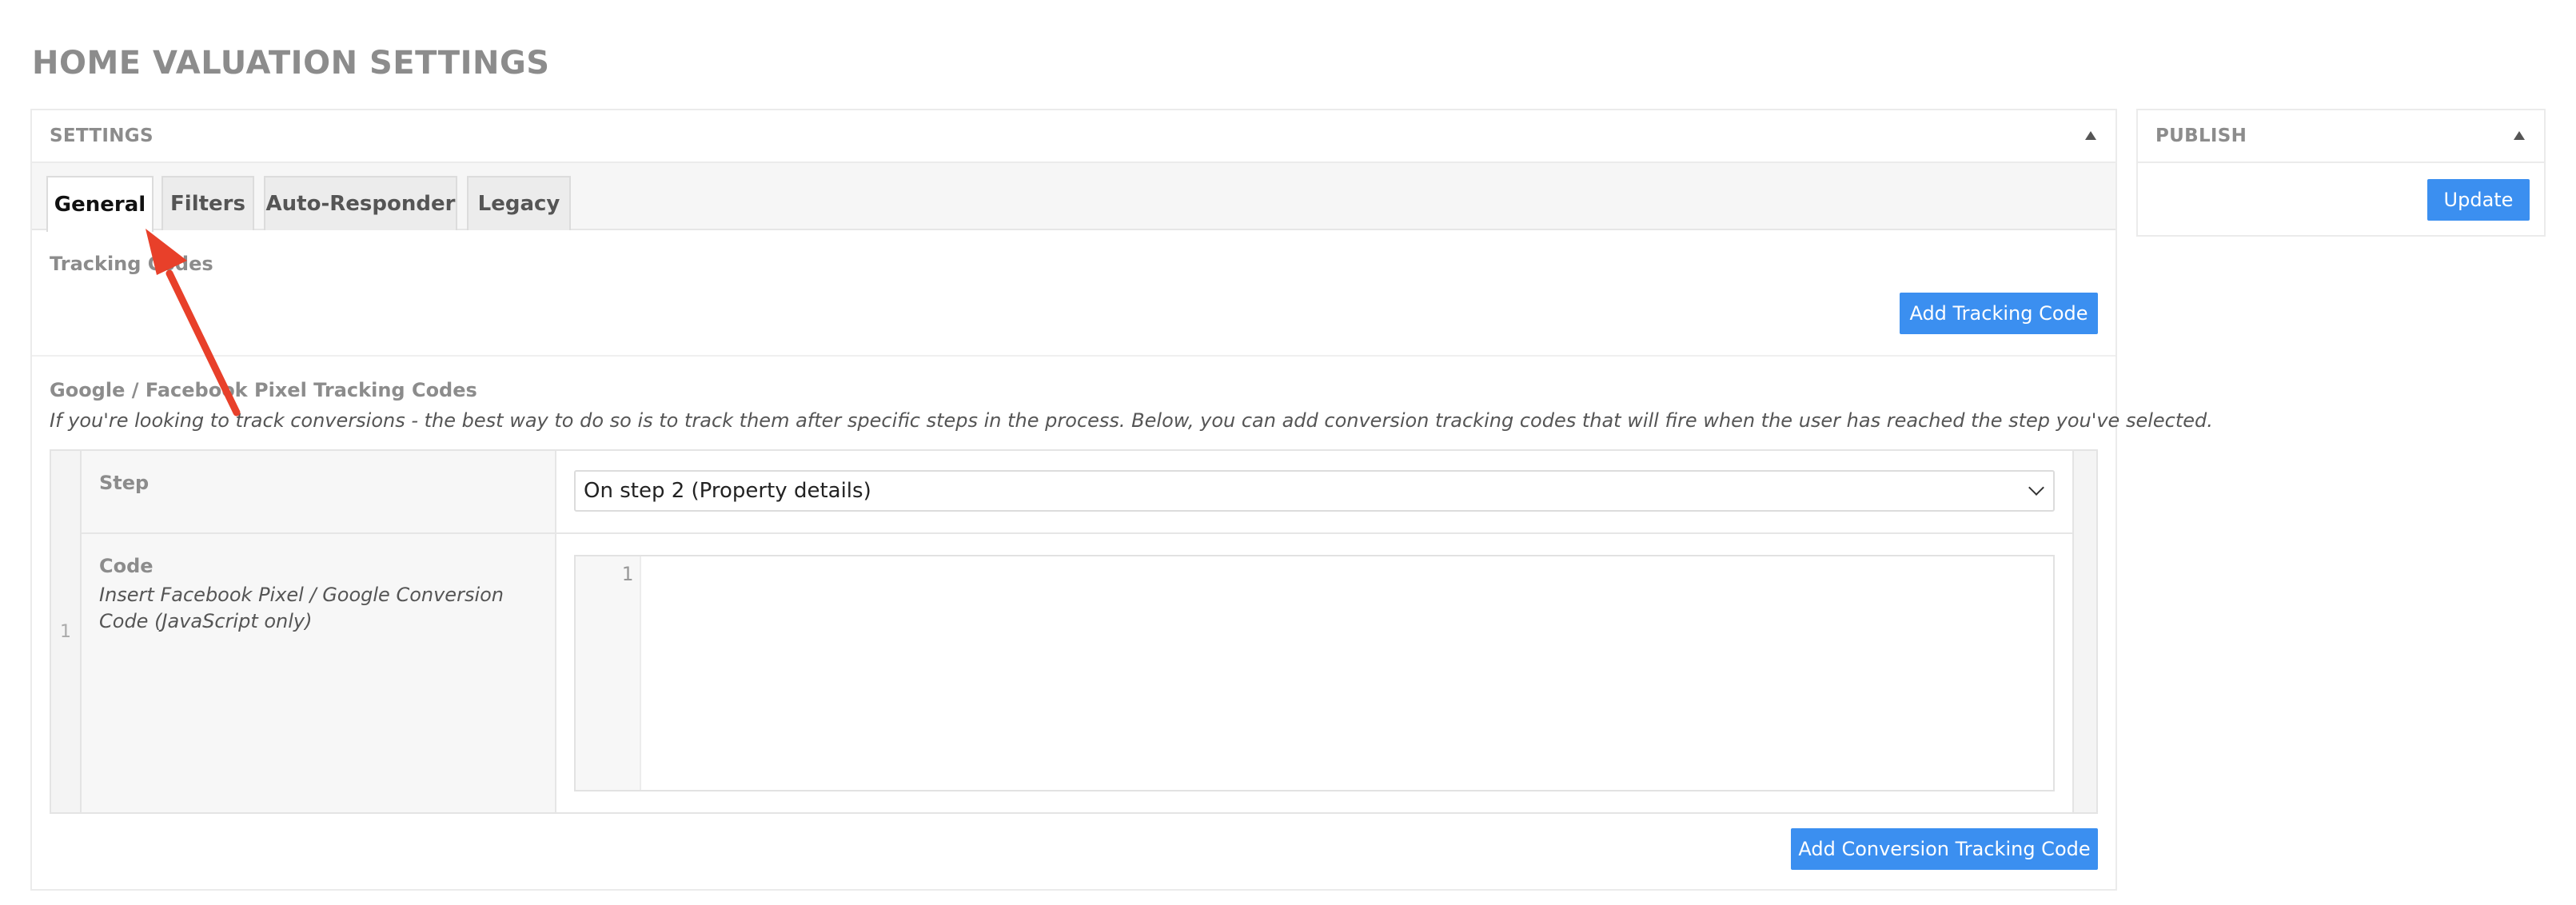 The image size is (2576, 905). I want to click on tab-general: General, so click(100, 204).